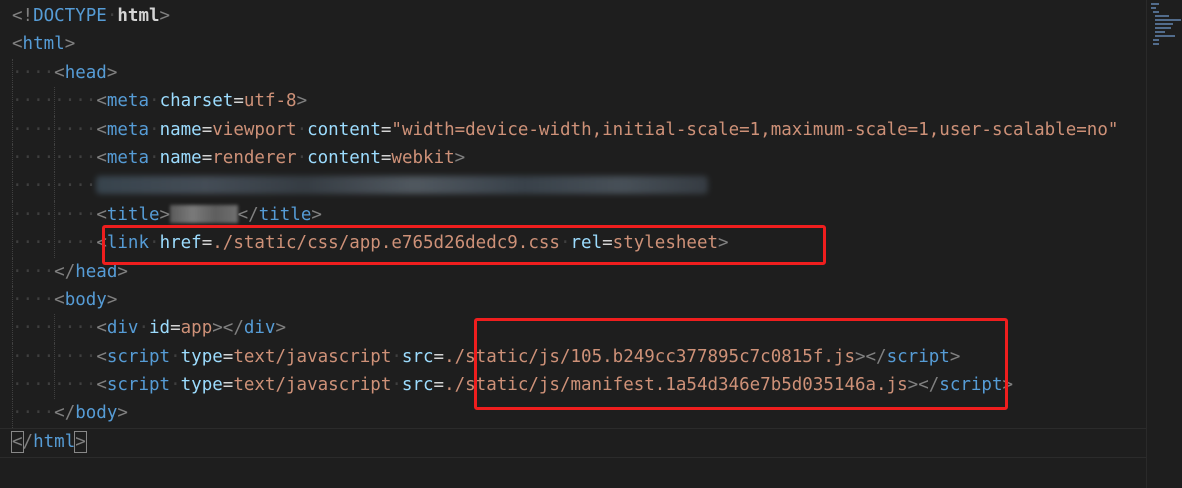 The width and height of the screenshot is (1182, 488). I want to click on code-token-tag: head, so click(96, 271).